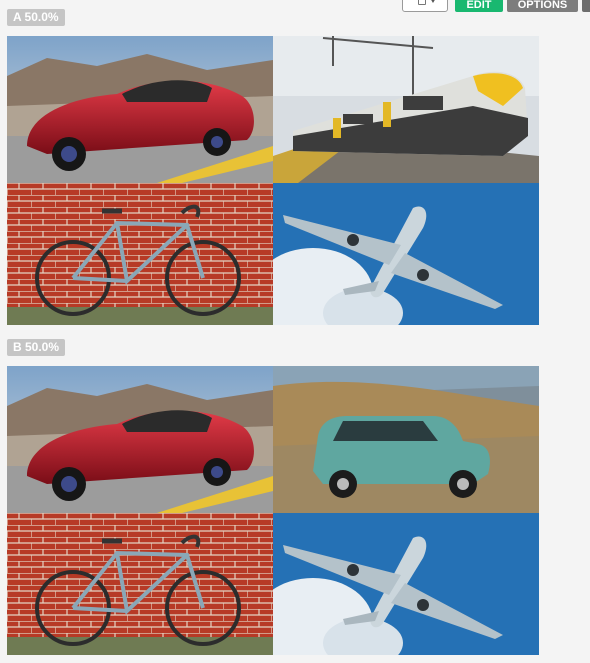 This screenshot has width=590, height=663. Describe the element at coordinates (36, 17) in the screenshot. I see `variant-a-label: A 50.0%` at that location.